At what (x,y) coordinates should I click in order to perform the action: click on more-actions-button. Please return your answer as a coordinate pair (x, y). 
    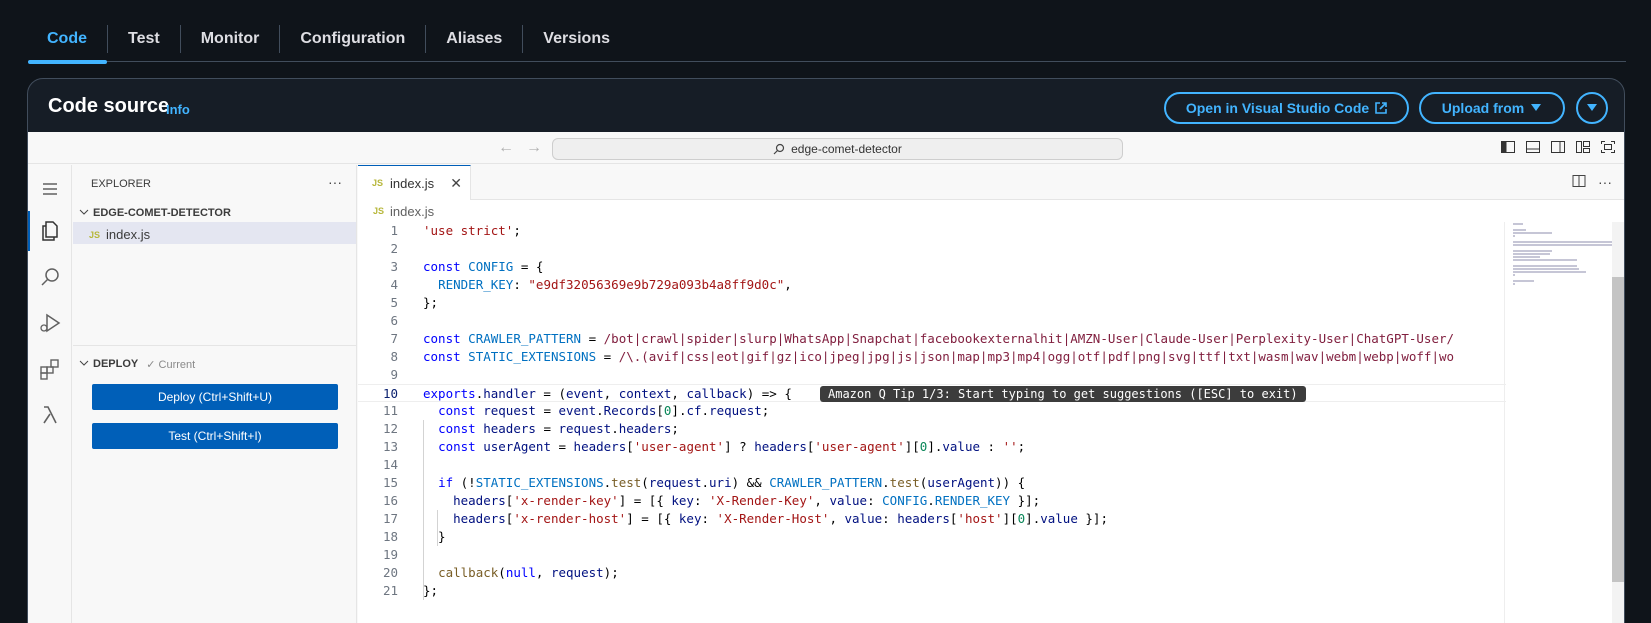
    Looking at the image, I should click on (1592, 108).